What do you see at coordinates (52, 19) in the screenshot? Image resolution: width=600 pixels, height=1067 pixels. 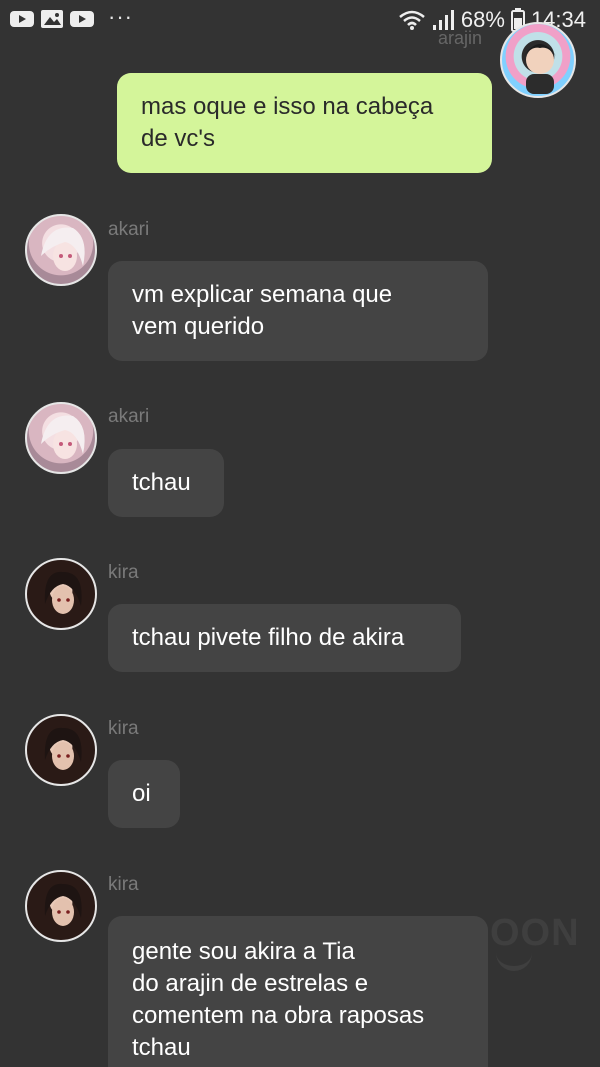 I see `gallery-icon` at bounding box center [52, 19].